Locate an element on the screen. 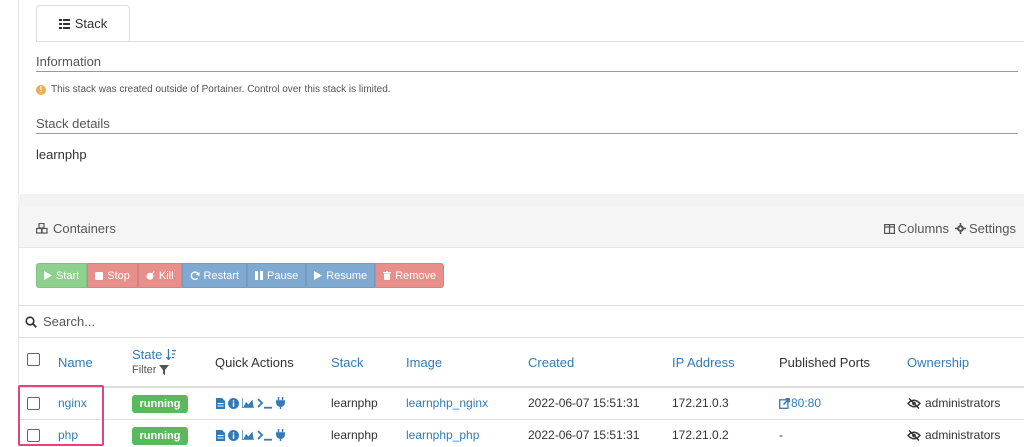 This screenshot has height=447, width=1024. ip-address-cell: 172.21.0.2 is located at coordinates (700, 435).